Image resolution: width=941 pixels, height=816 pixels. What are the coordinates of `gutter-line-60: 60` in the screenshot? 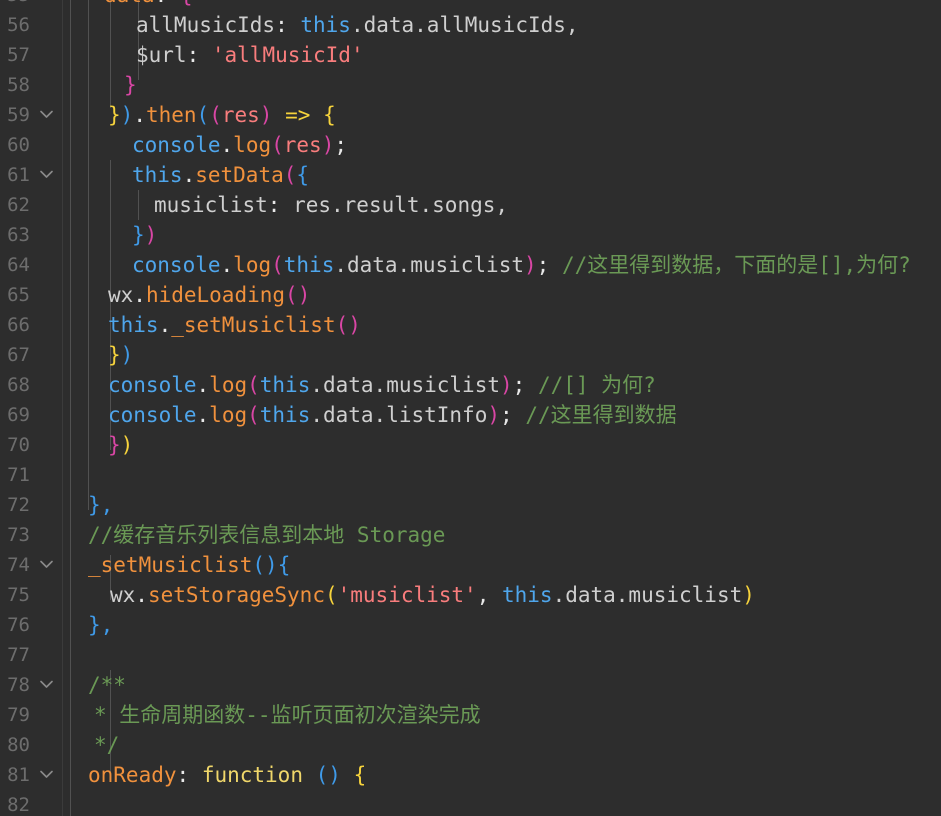 It's located at (31, 145).